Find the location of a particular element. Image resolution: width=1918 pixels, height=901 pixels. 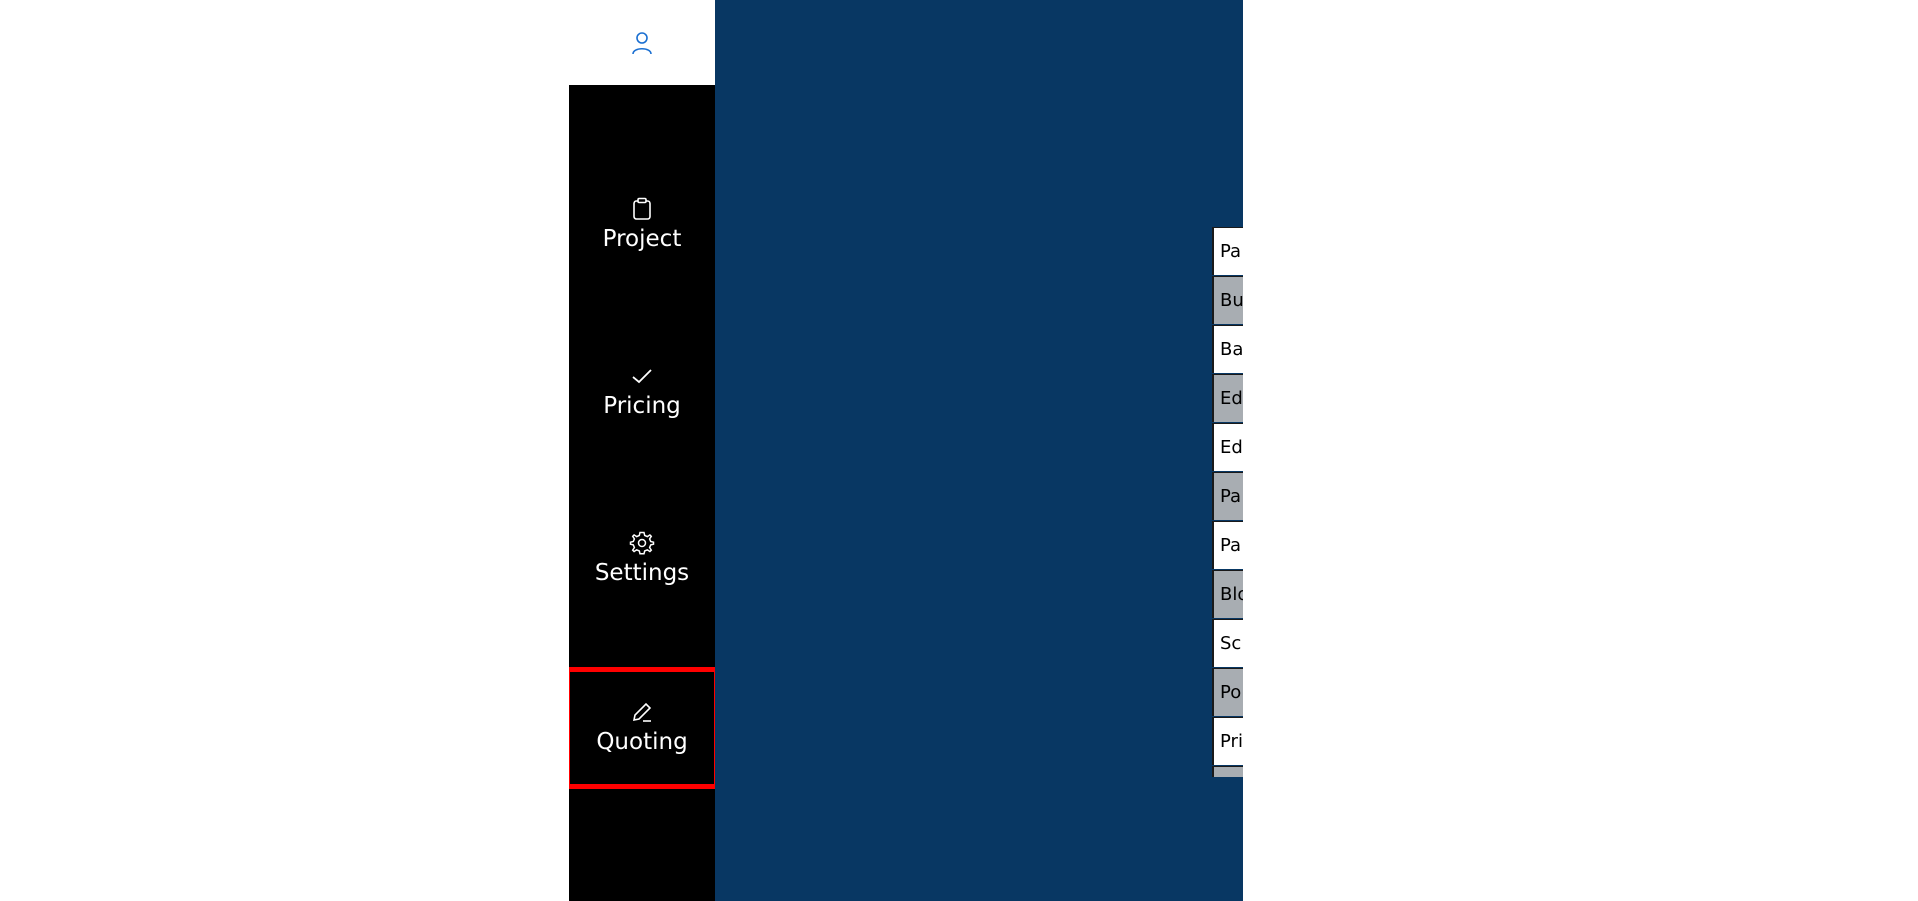

profile-area is located at coordinates (642, 42).